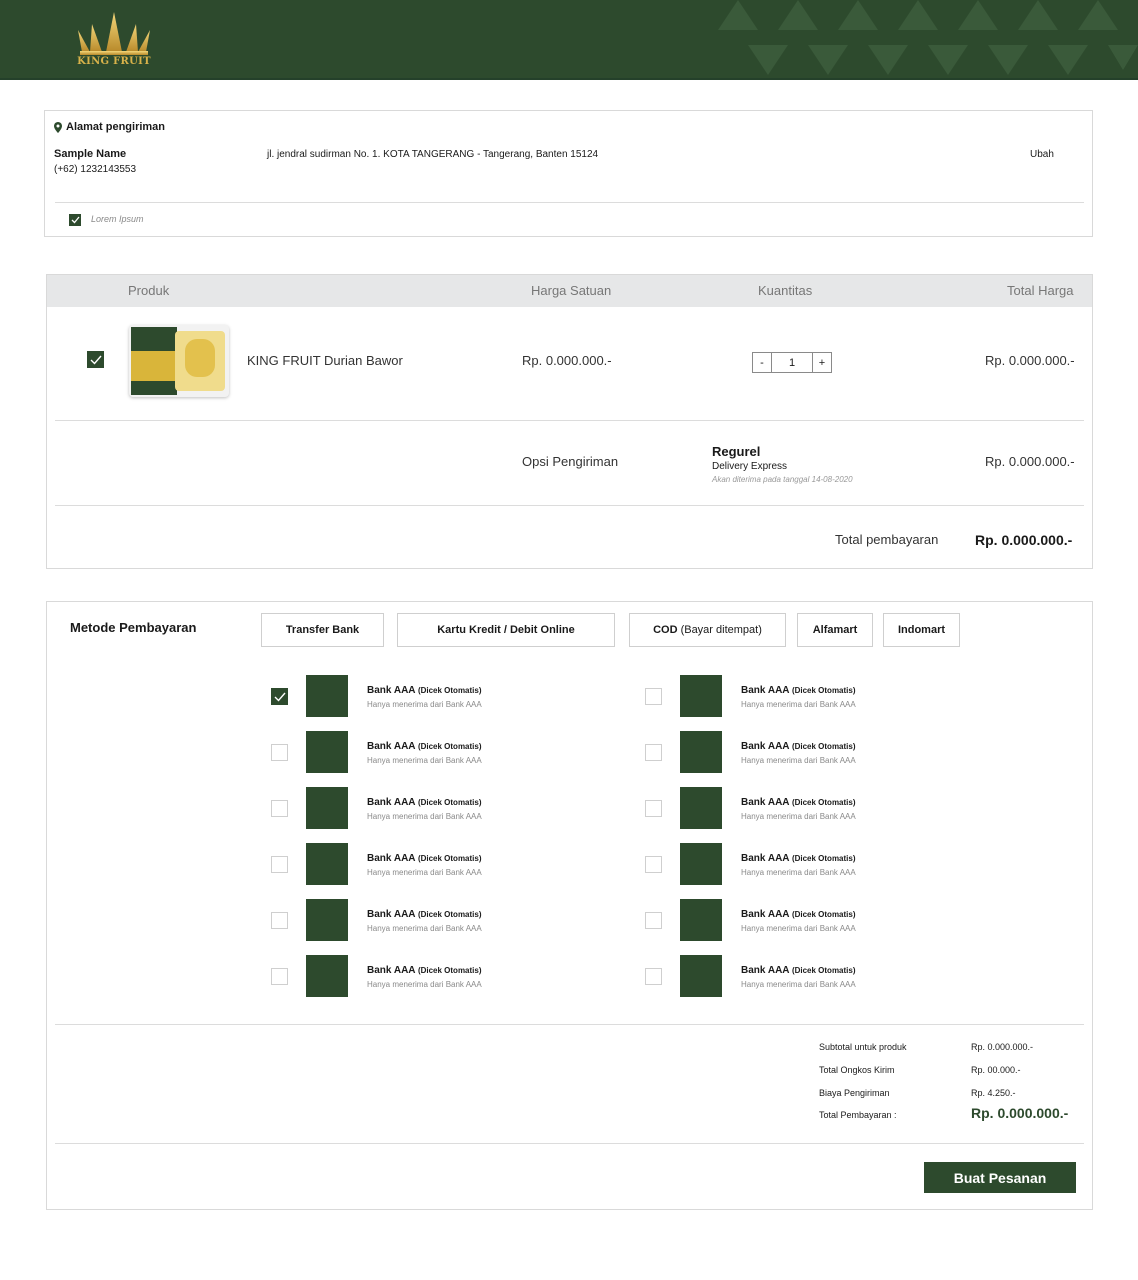 This screenshot has width=1138, height=1280. I want to click on tab-alfamart: Alfamart, so click(835, 630).